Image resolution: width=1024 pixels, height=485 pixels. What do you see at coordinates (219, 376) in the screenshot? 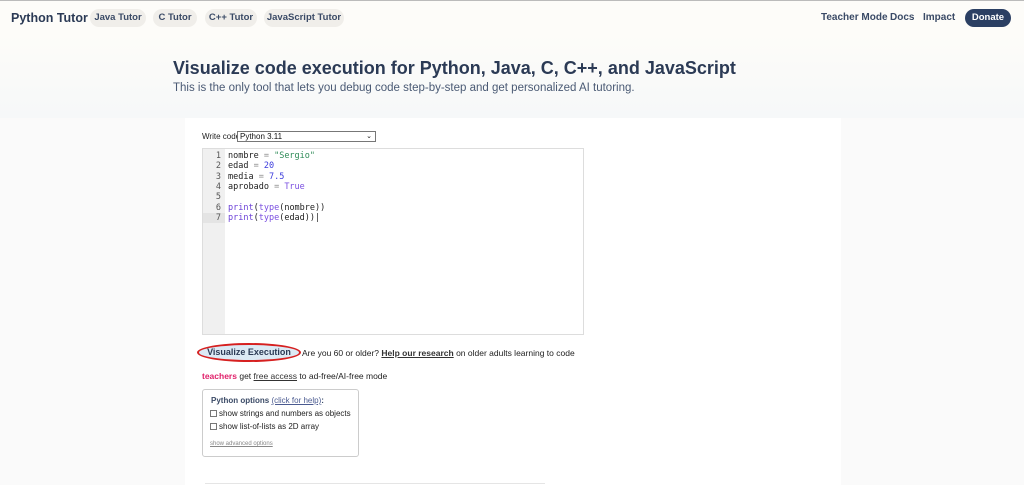
I see `teachers-link: teachers` at bounding box center [219, 376].